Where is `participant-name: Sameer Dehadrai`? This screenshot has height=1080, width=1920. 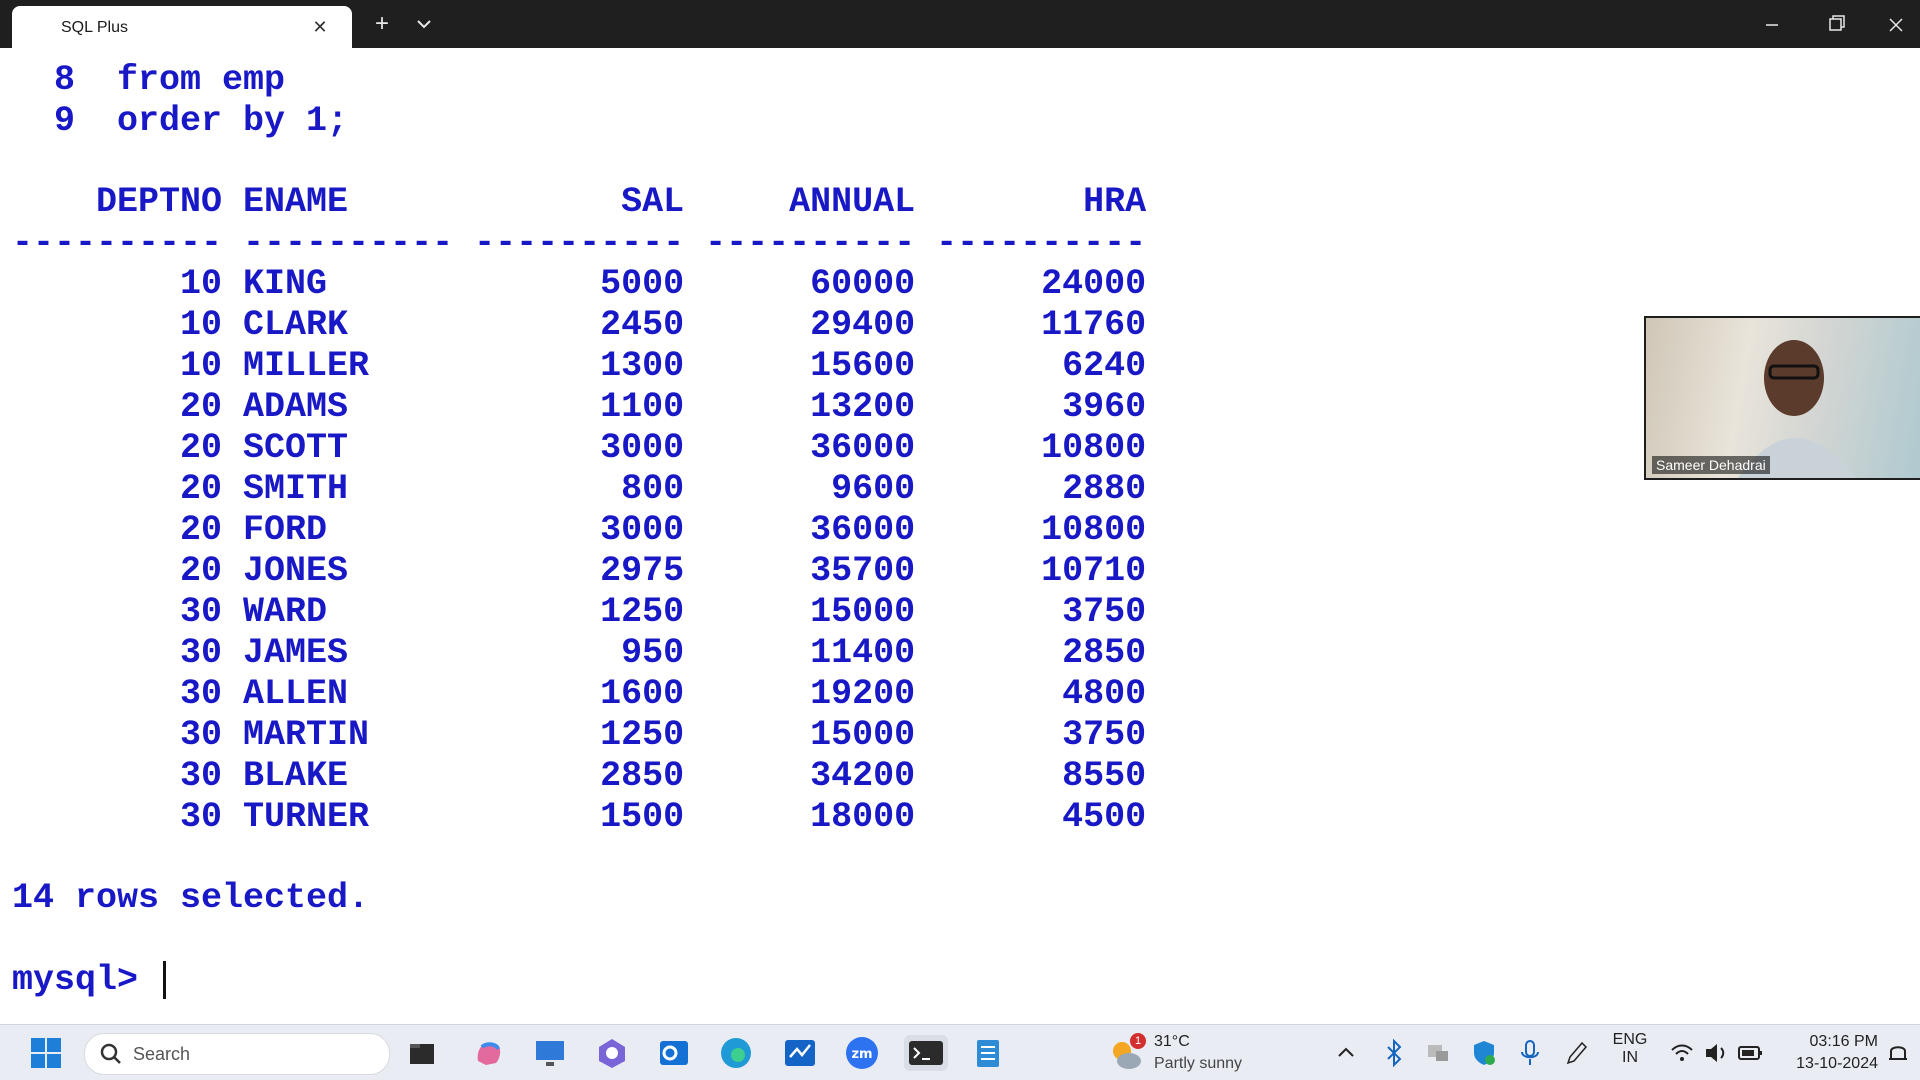
participant-name: Sameer Dehadrai is located at coordinates (1711, 465).